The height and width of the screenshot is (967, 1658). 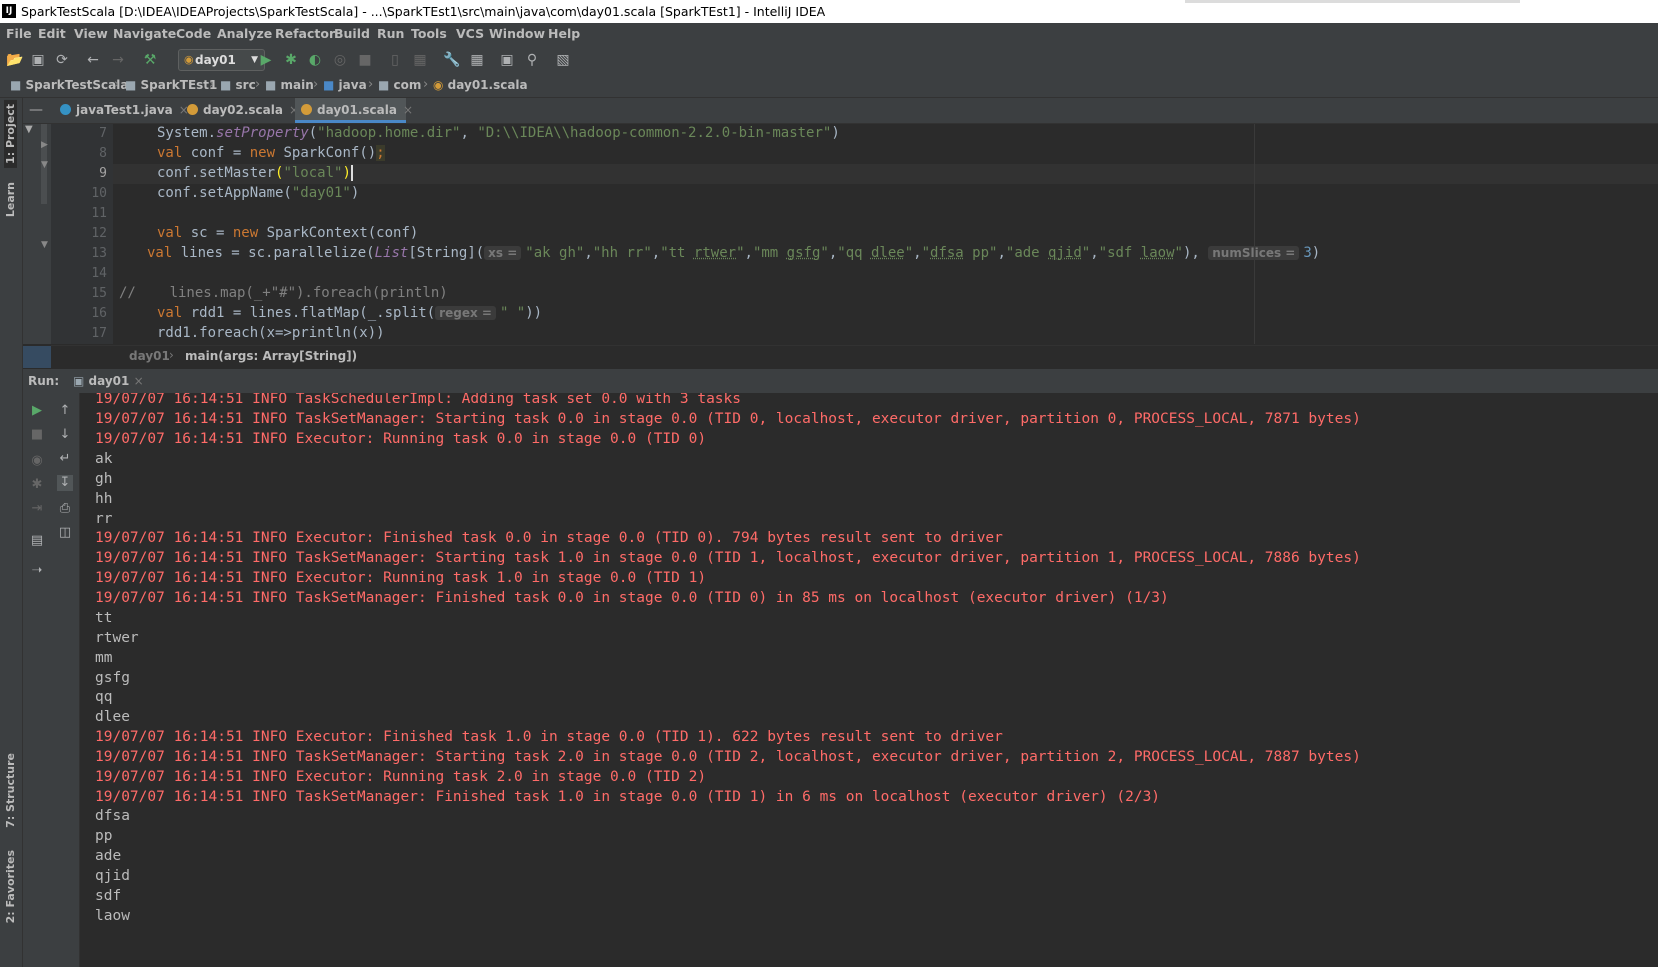 I want to click on learn-tool-tab: Learn, so click(x=10, y=199).